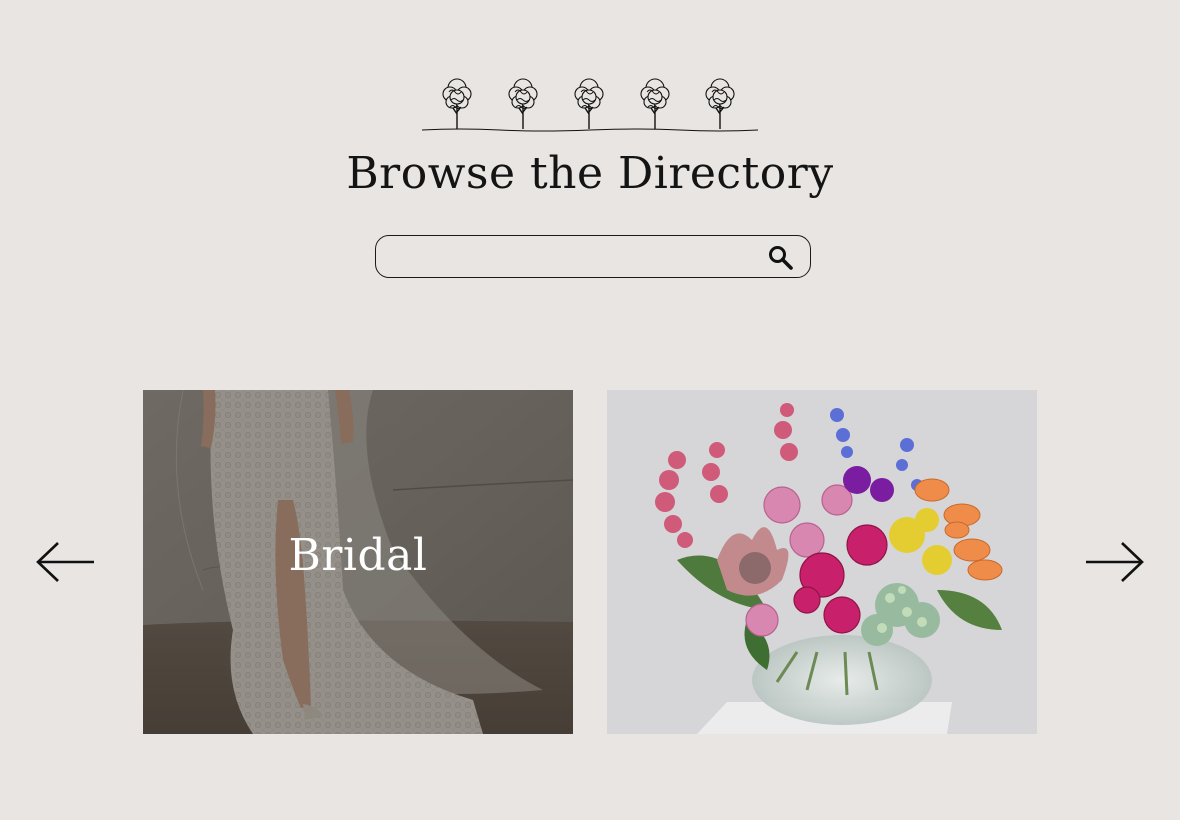 This screenshot has height=820, width=1180. Describe the element at coordinates (1115, 562) in the screenshot. I see `arrow-right-icon` at that location.